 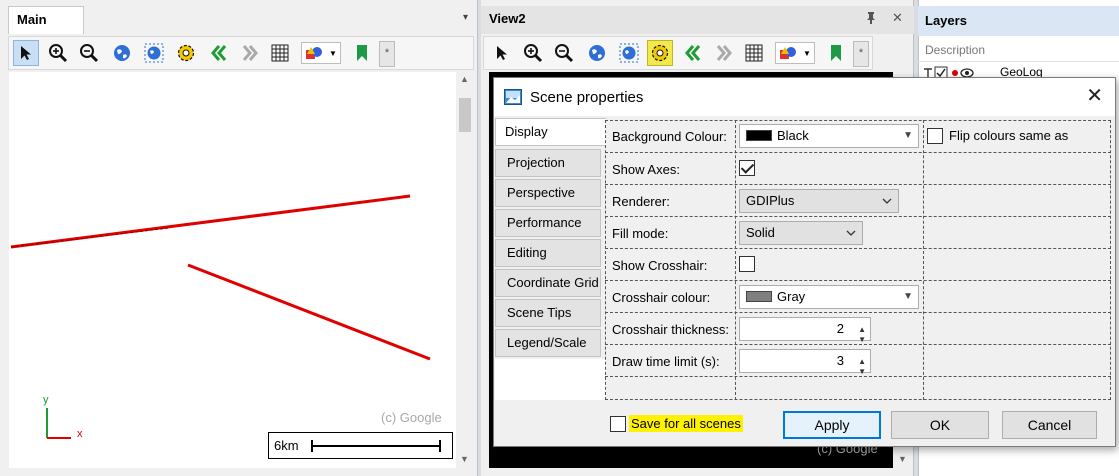 I want to click on renderer-label: Renderer:, so click(x=641, y=201).